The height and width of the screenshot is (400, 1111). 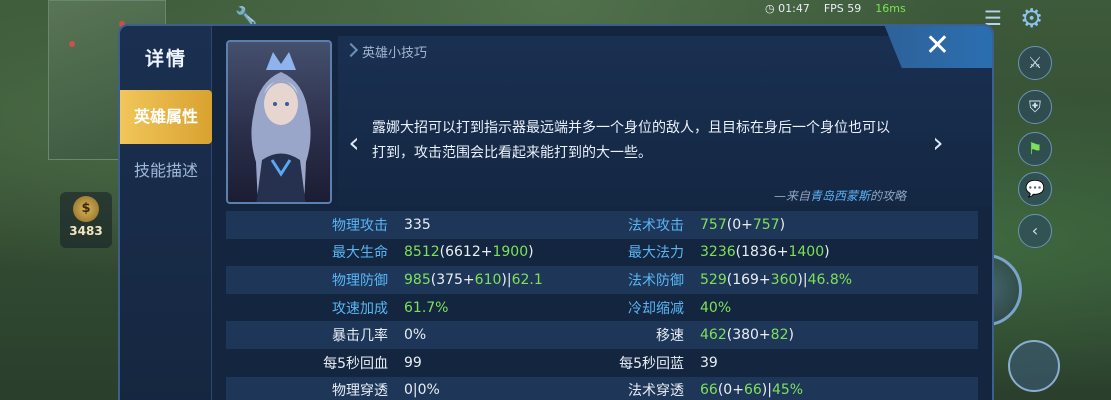 I want to click on stat-label: 最大生命, so click(x=360, y=253).